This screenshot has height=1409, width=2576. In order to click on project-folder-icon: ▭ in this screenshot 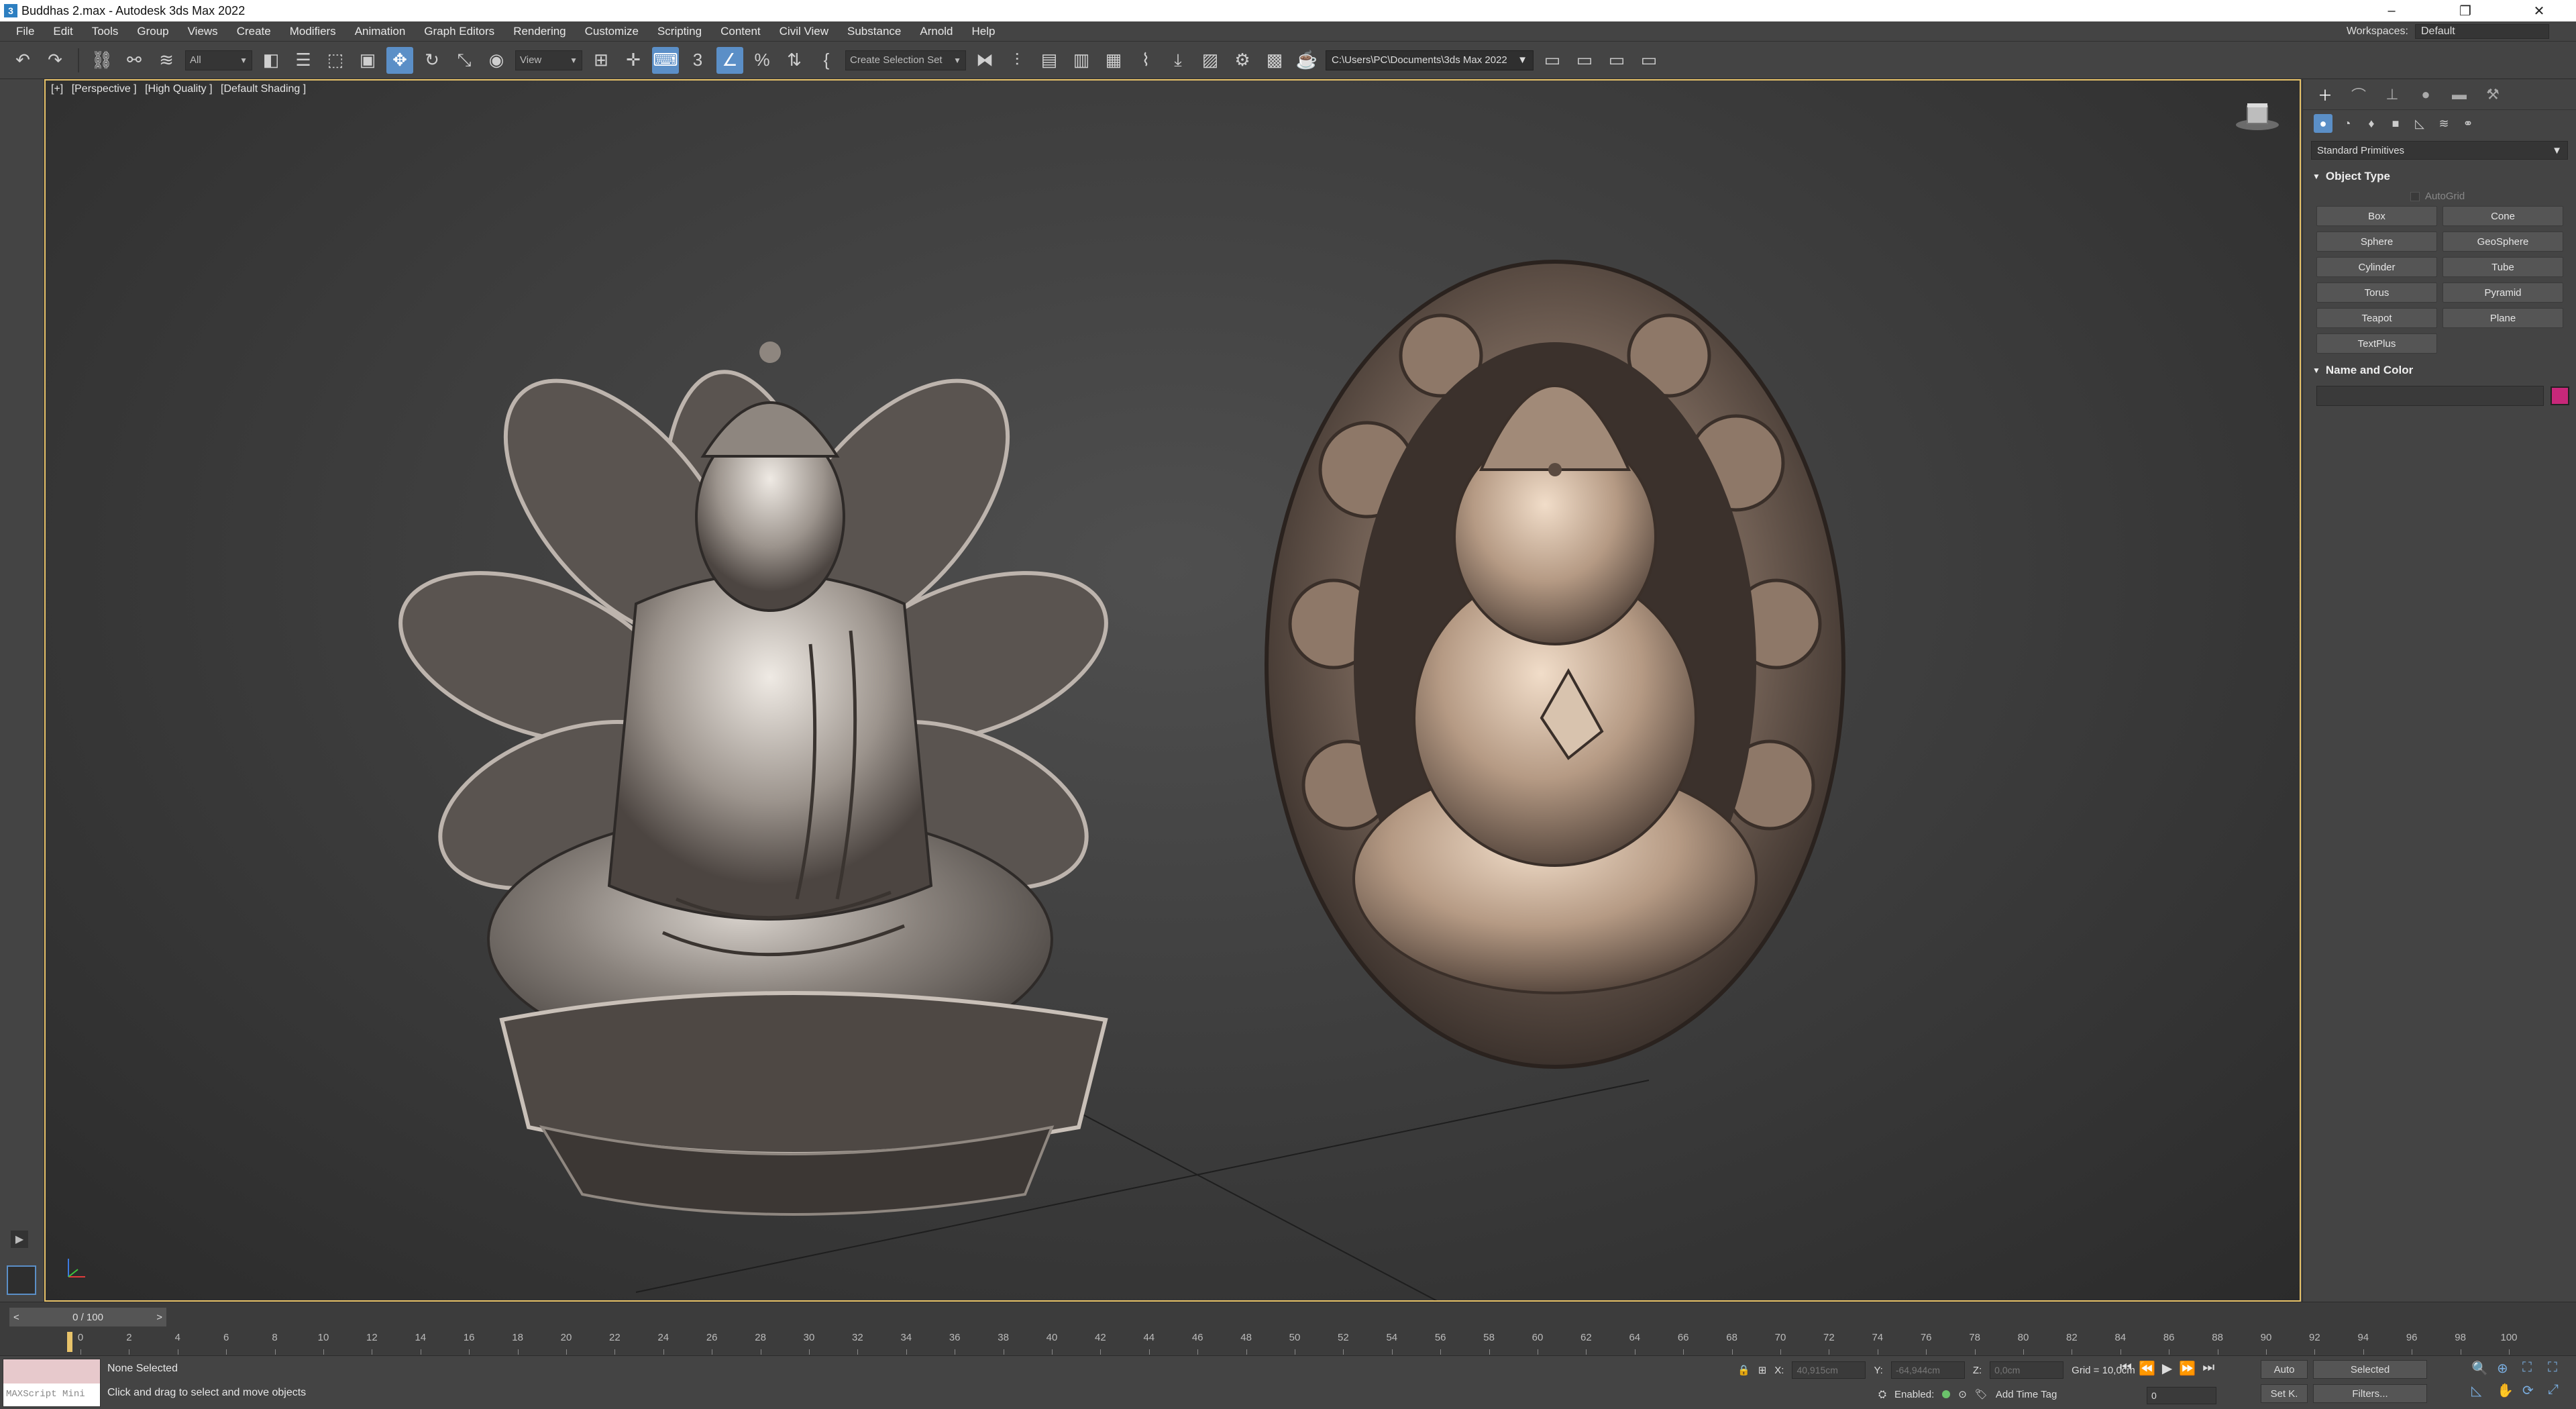, I will do `click(1552, 60)`.